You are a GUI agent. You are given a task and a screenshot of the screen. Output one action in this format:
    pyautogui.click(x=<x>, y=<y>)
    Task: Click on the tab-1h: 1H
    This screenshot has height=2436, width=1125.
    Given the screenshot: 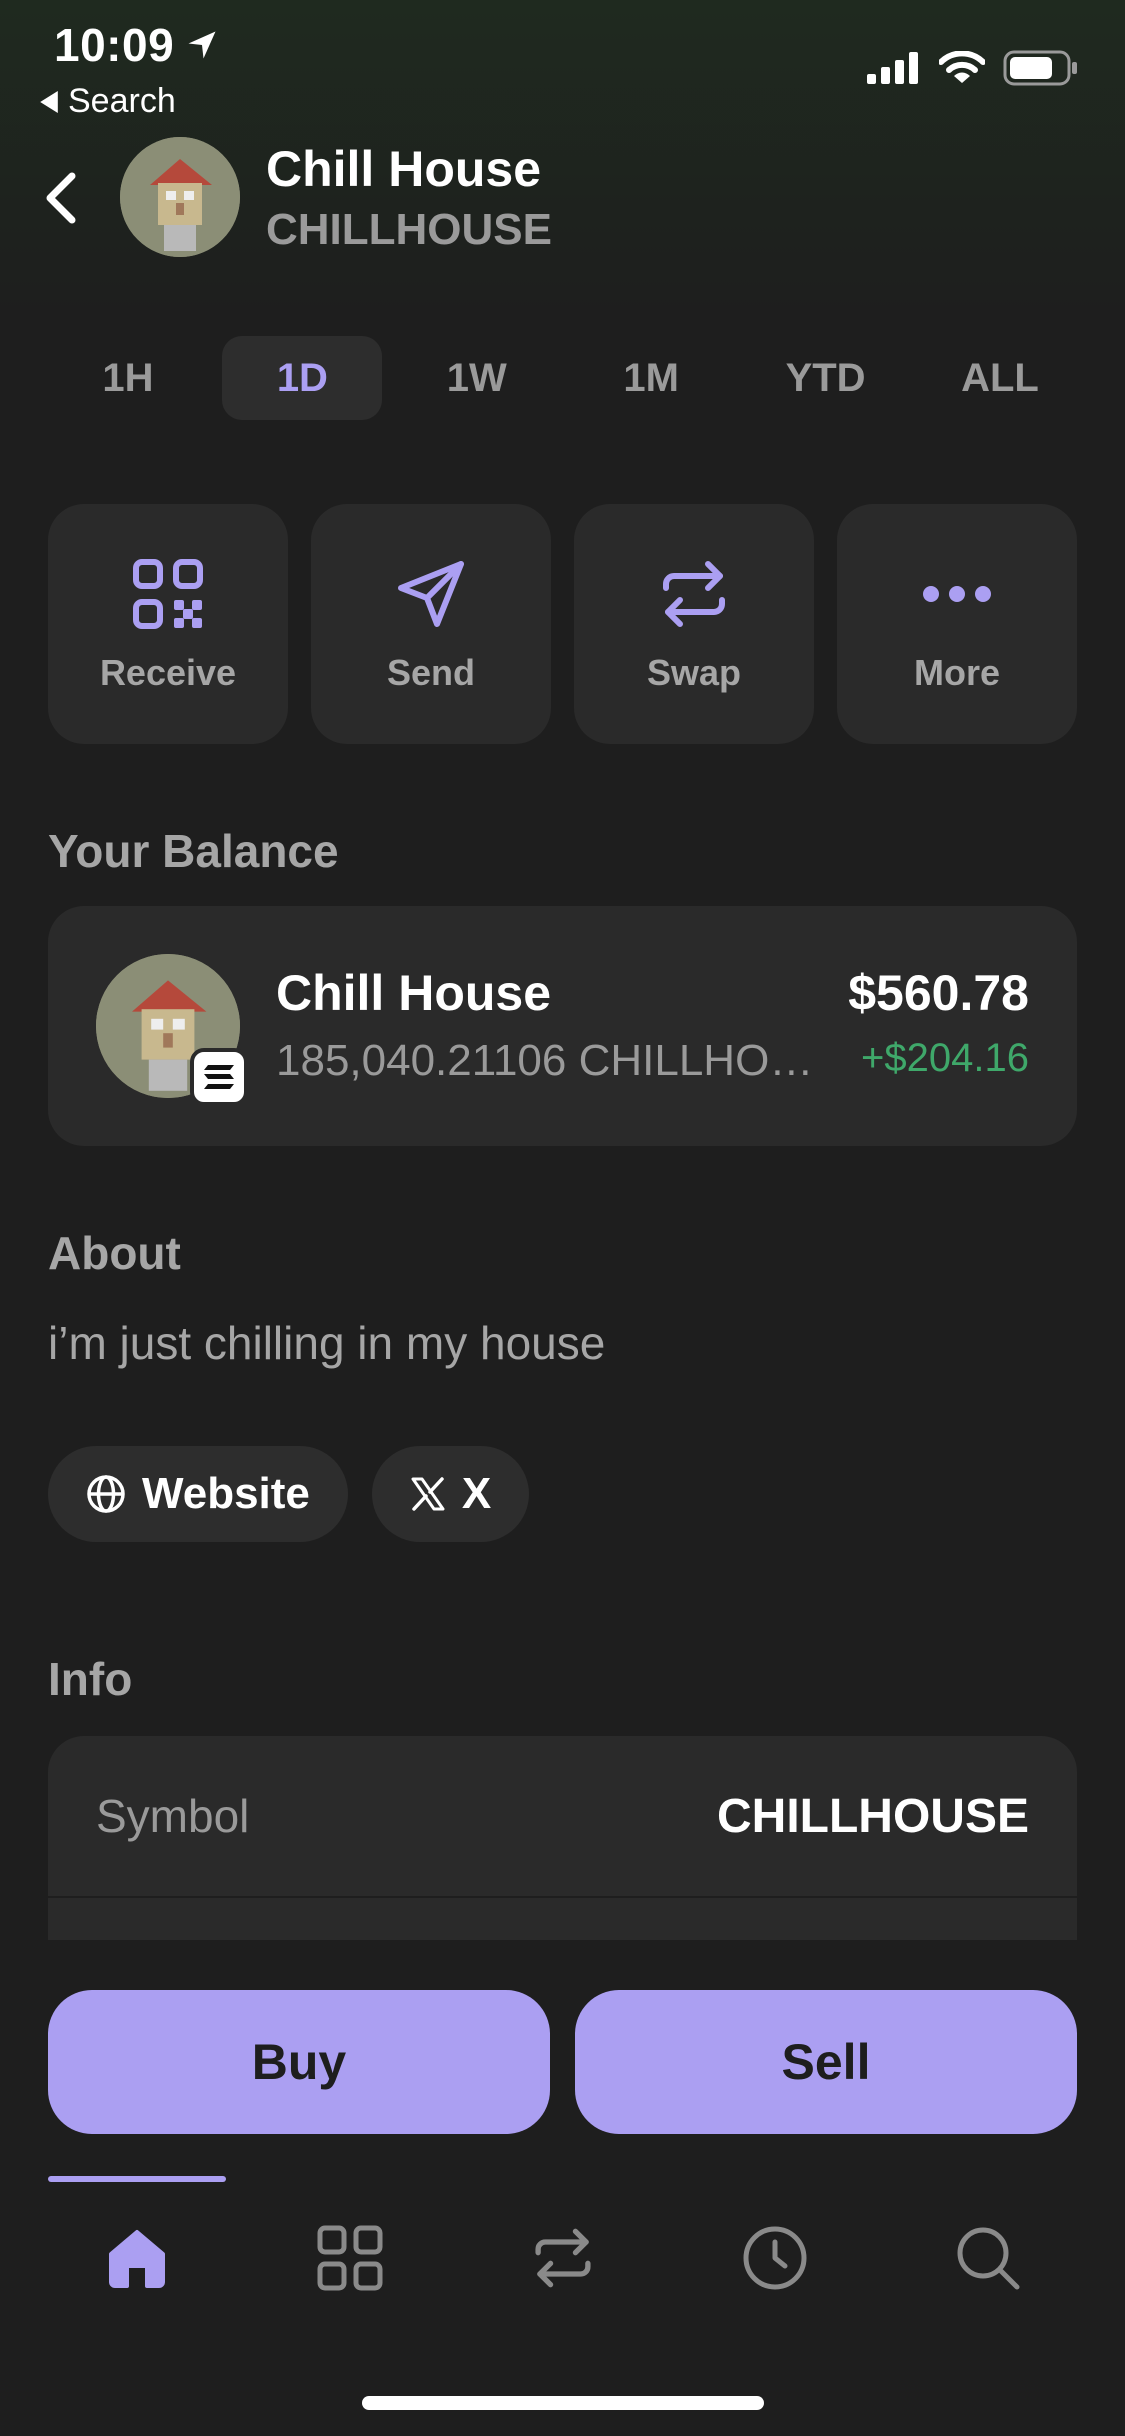 What is the action you would take?
    pyautogui.click(x=128, y=378)
    